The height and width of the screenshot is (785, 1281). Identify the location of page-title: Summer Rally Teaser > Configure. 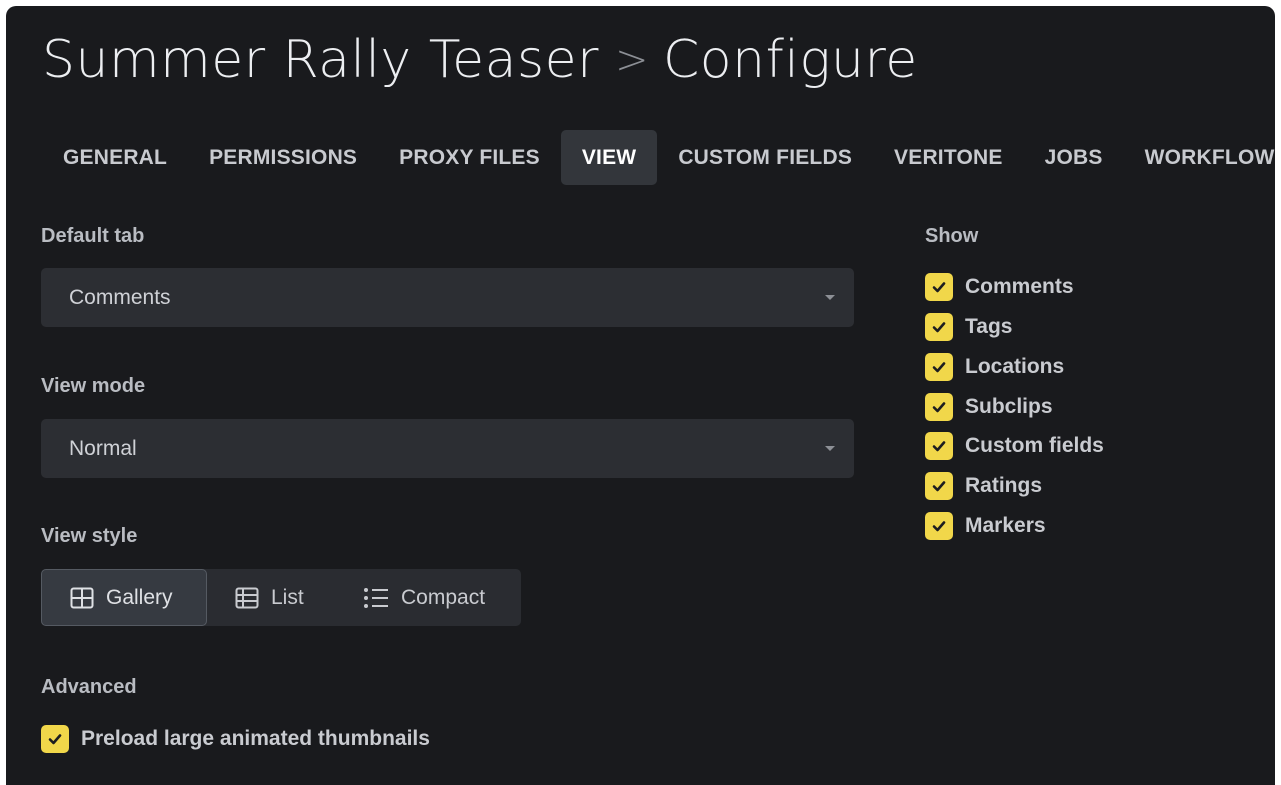
(480, 60).